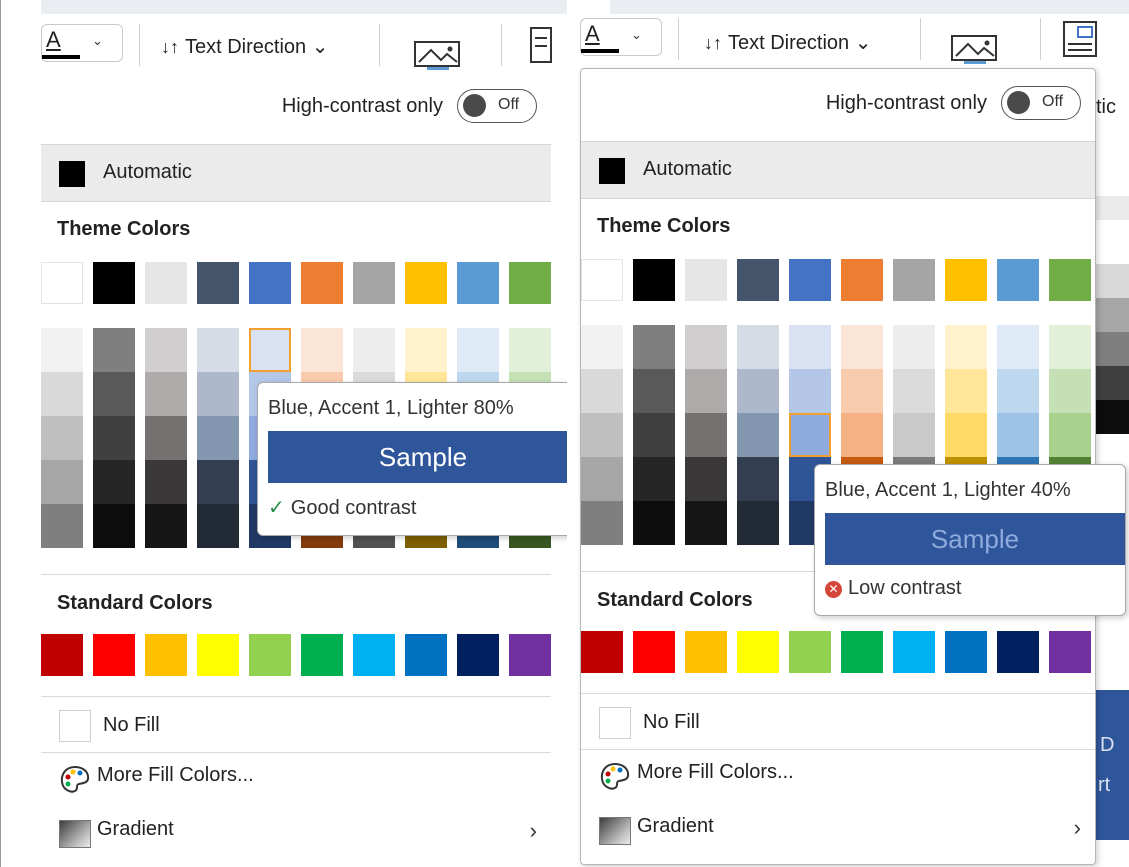 This screenshot has width=1129, height=867. I want to click on font-color-button: A ⌄, so click(82, 43).